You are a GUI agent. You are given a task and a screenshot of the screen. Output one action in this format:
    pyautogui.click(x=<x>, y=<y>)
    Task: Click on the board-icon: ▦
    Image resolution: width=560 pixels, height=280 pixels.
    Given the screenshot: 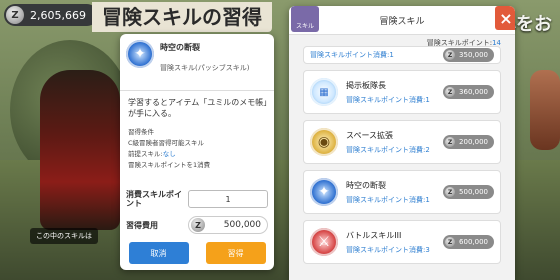 What is the action you would take?
    pyautogui.click(x=324, y=92)
    